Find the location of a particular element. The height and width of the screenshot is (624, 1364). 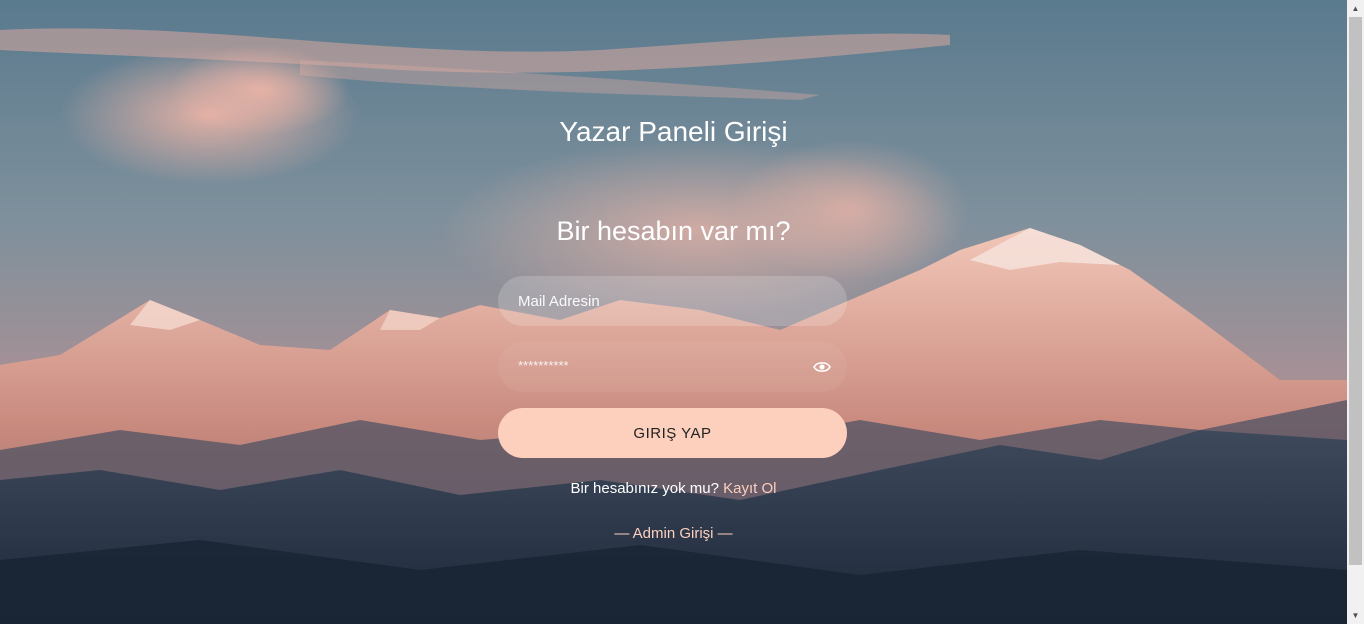

login-button: GIRIŞ YAP is located at coordinates (672, 433).